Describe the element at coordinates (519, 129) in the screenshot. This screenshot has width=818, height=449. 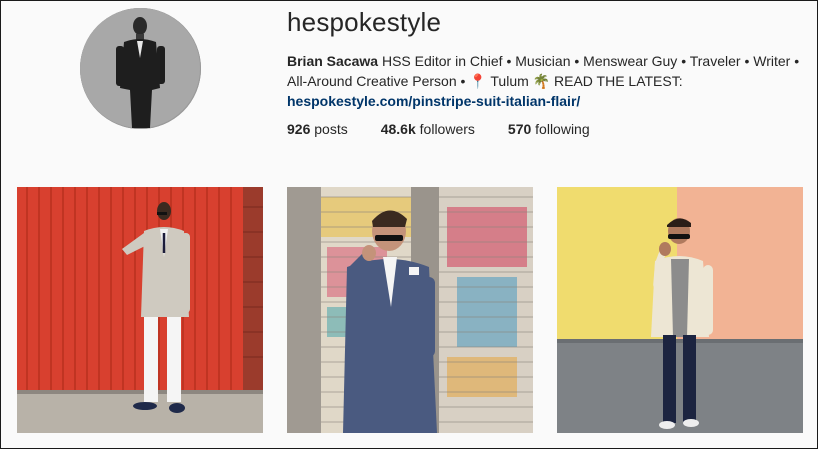
I see `following-count: 570` at that location.